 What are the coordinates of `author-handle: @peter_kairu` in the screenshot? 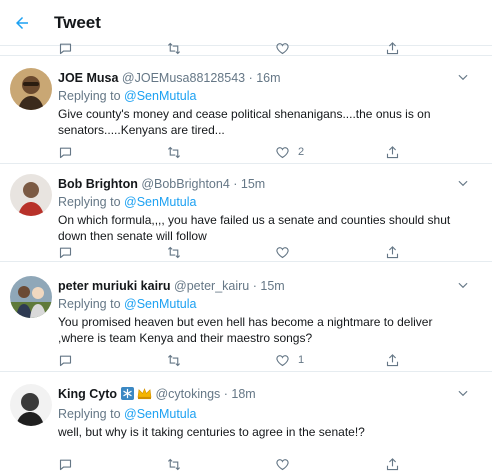 It's located at (211, 286).